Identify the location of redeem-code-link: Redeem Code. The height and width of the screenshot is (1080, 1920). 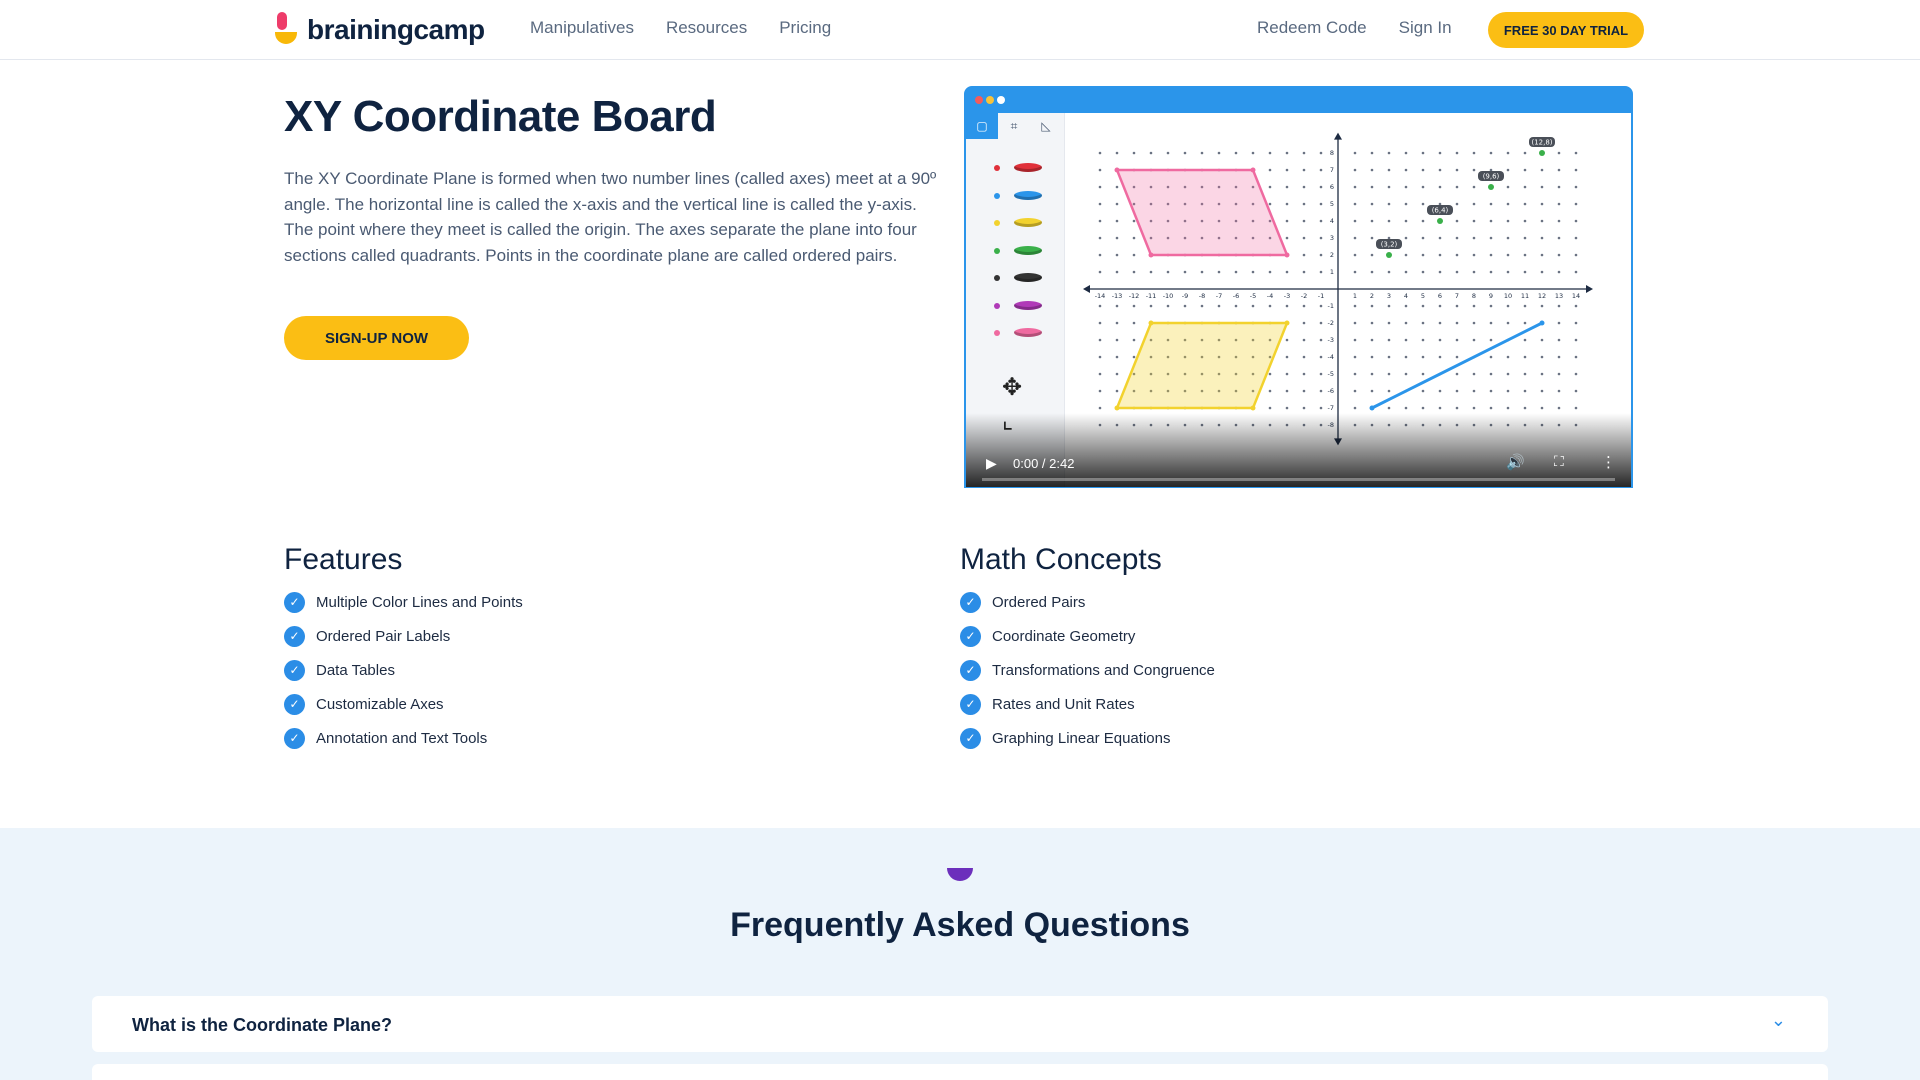
(1312, 28).